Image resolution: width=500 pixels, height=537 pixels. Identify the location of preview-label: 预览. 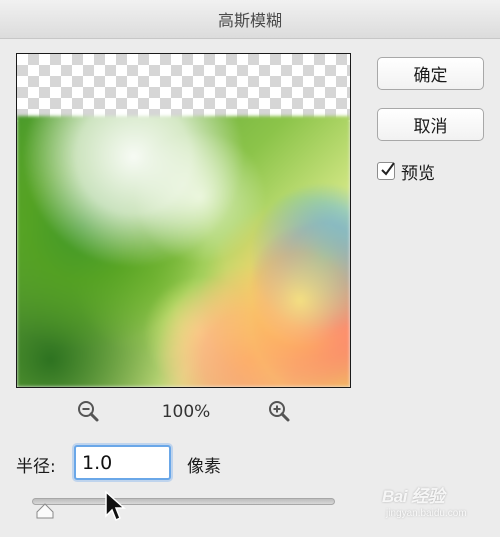
(418, 173).